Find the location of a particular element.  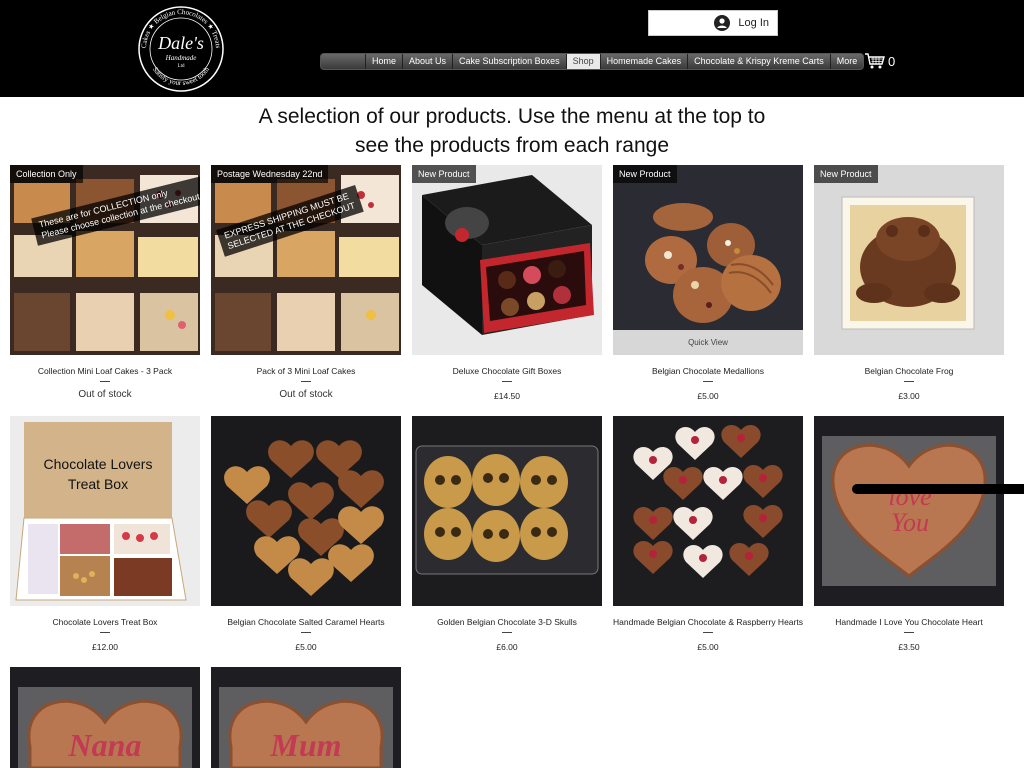

product-price: £3.50 is located at coordinates (909, 647).